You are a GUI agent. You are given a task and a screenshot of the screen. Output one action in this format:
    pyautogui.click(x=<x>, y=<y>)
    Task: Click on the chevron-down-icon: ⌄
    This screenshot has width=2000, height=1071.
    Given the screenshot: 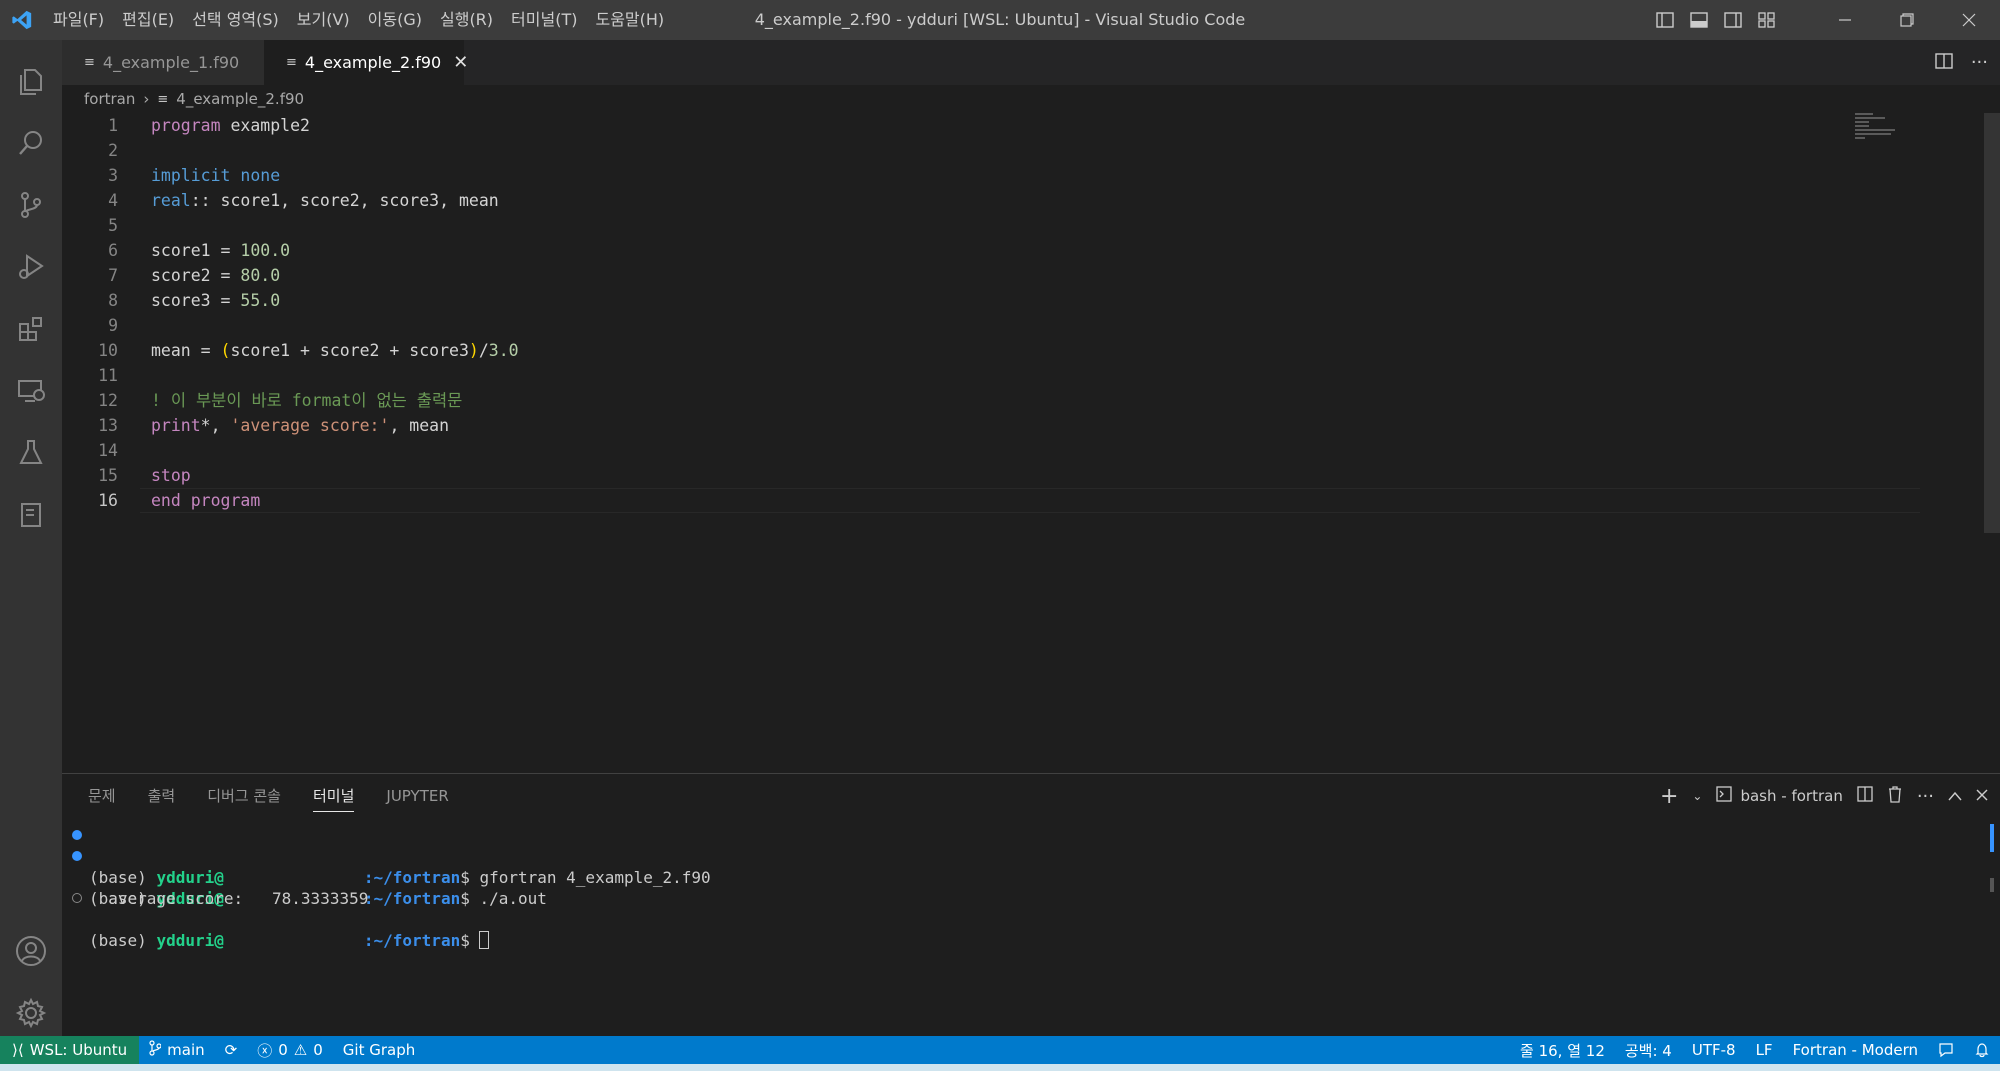 What is the action you would take?
    pyautogui.click(x=1697, y=796)
    